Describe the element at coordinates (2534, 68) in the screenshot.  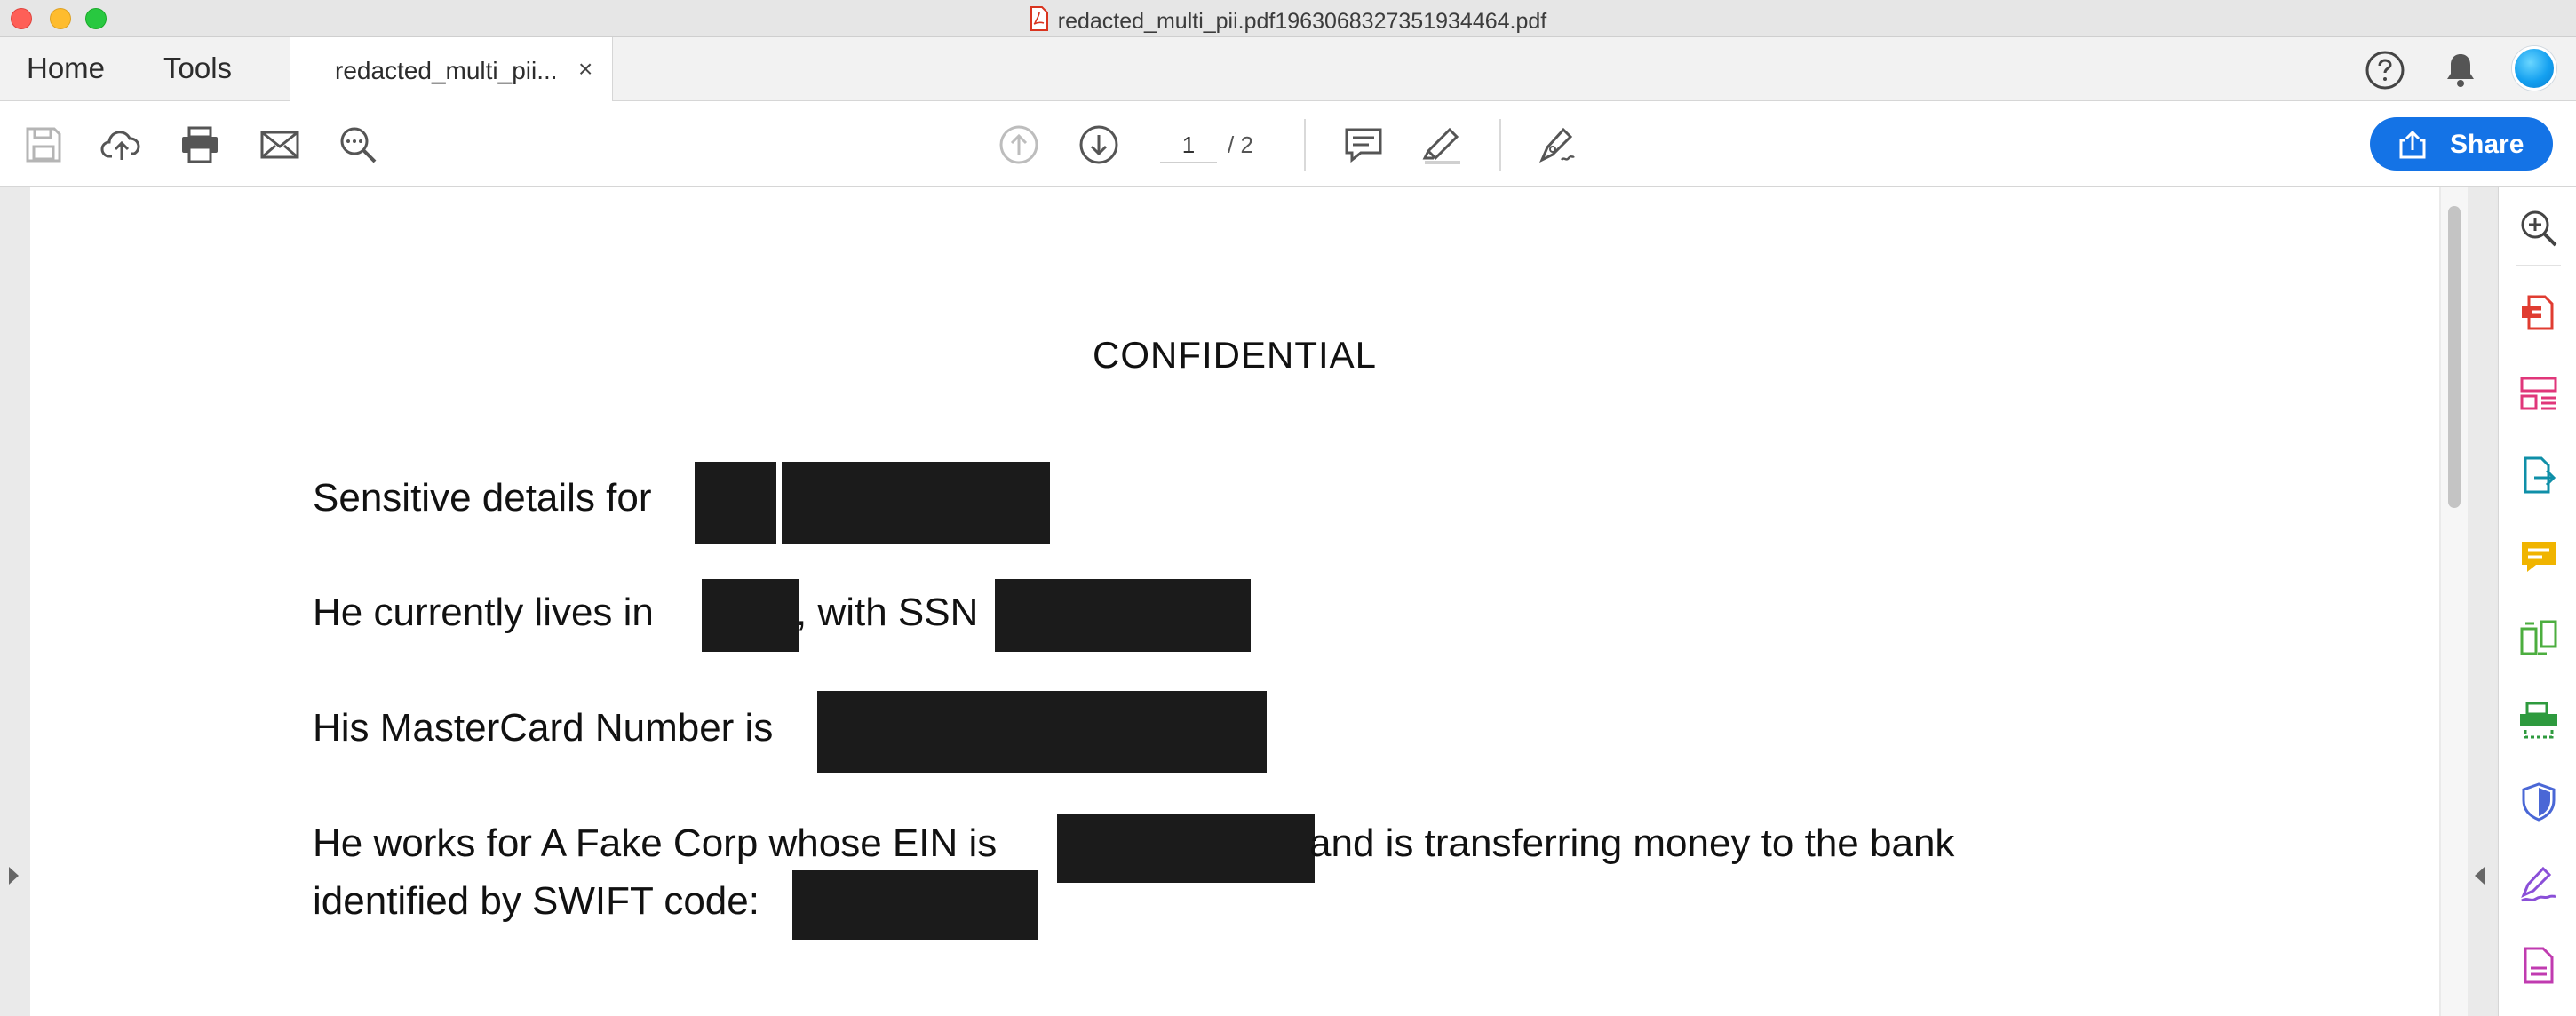
I see `user-avatar` at that location.